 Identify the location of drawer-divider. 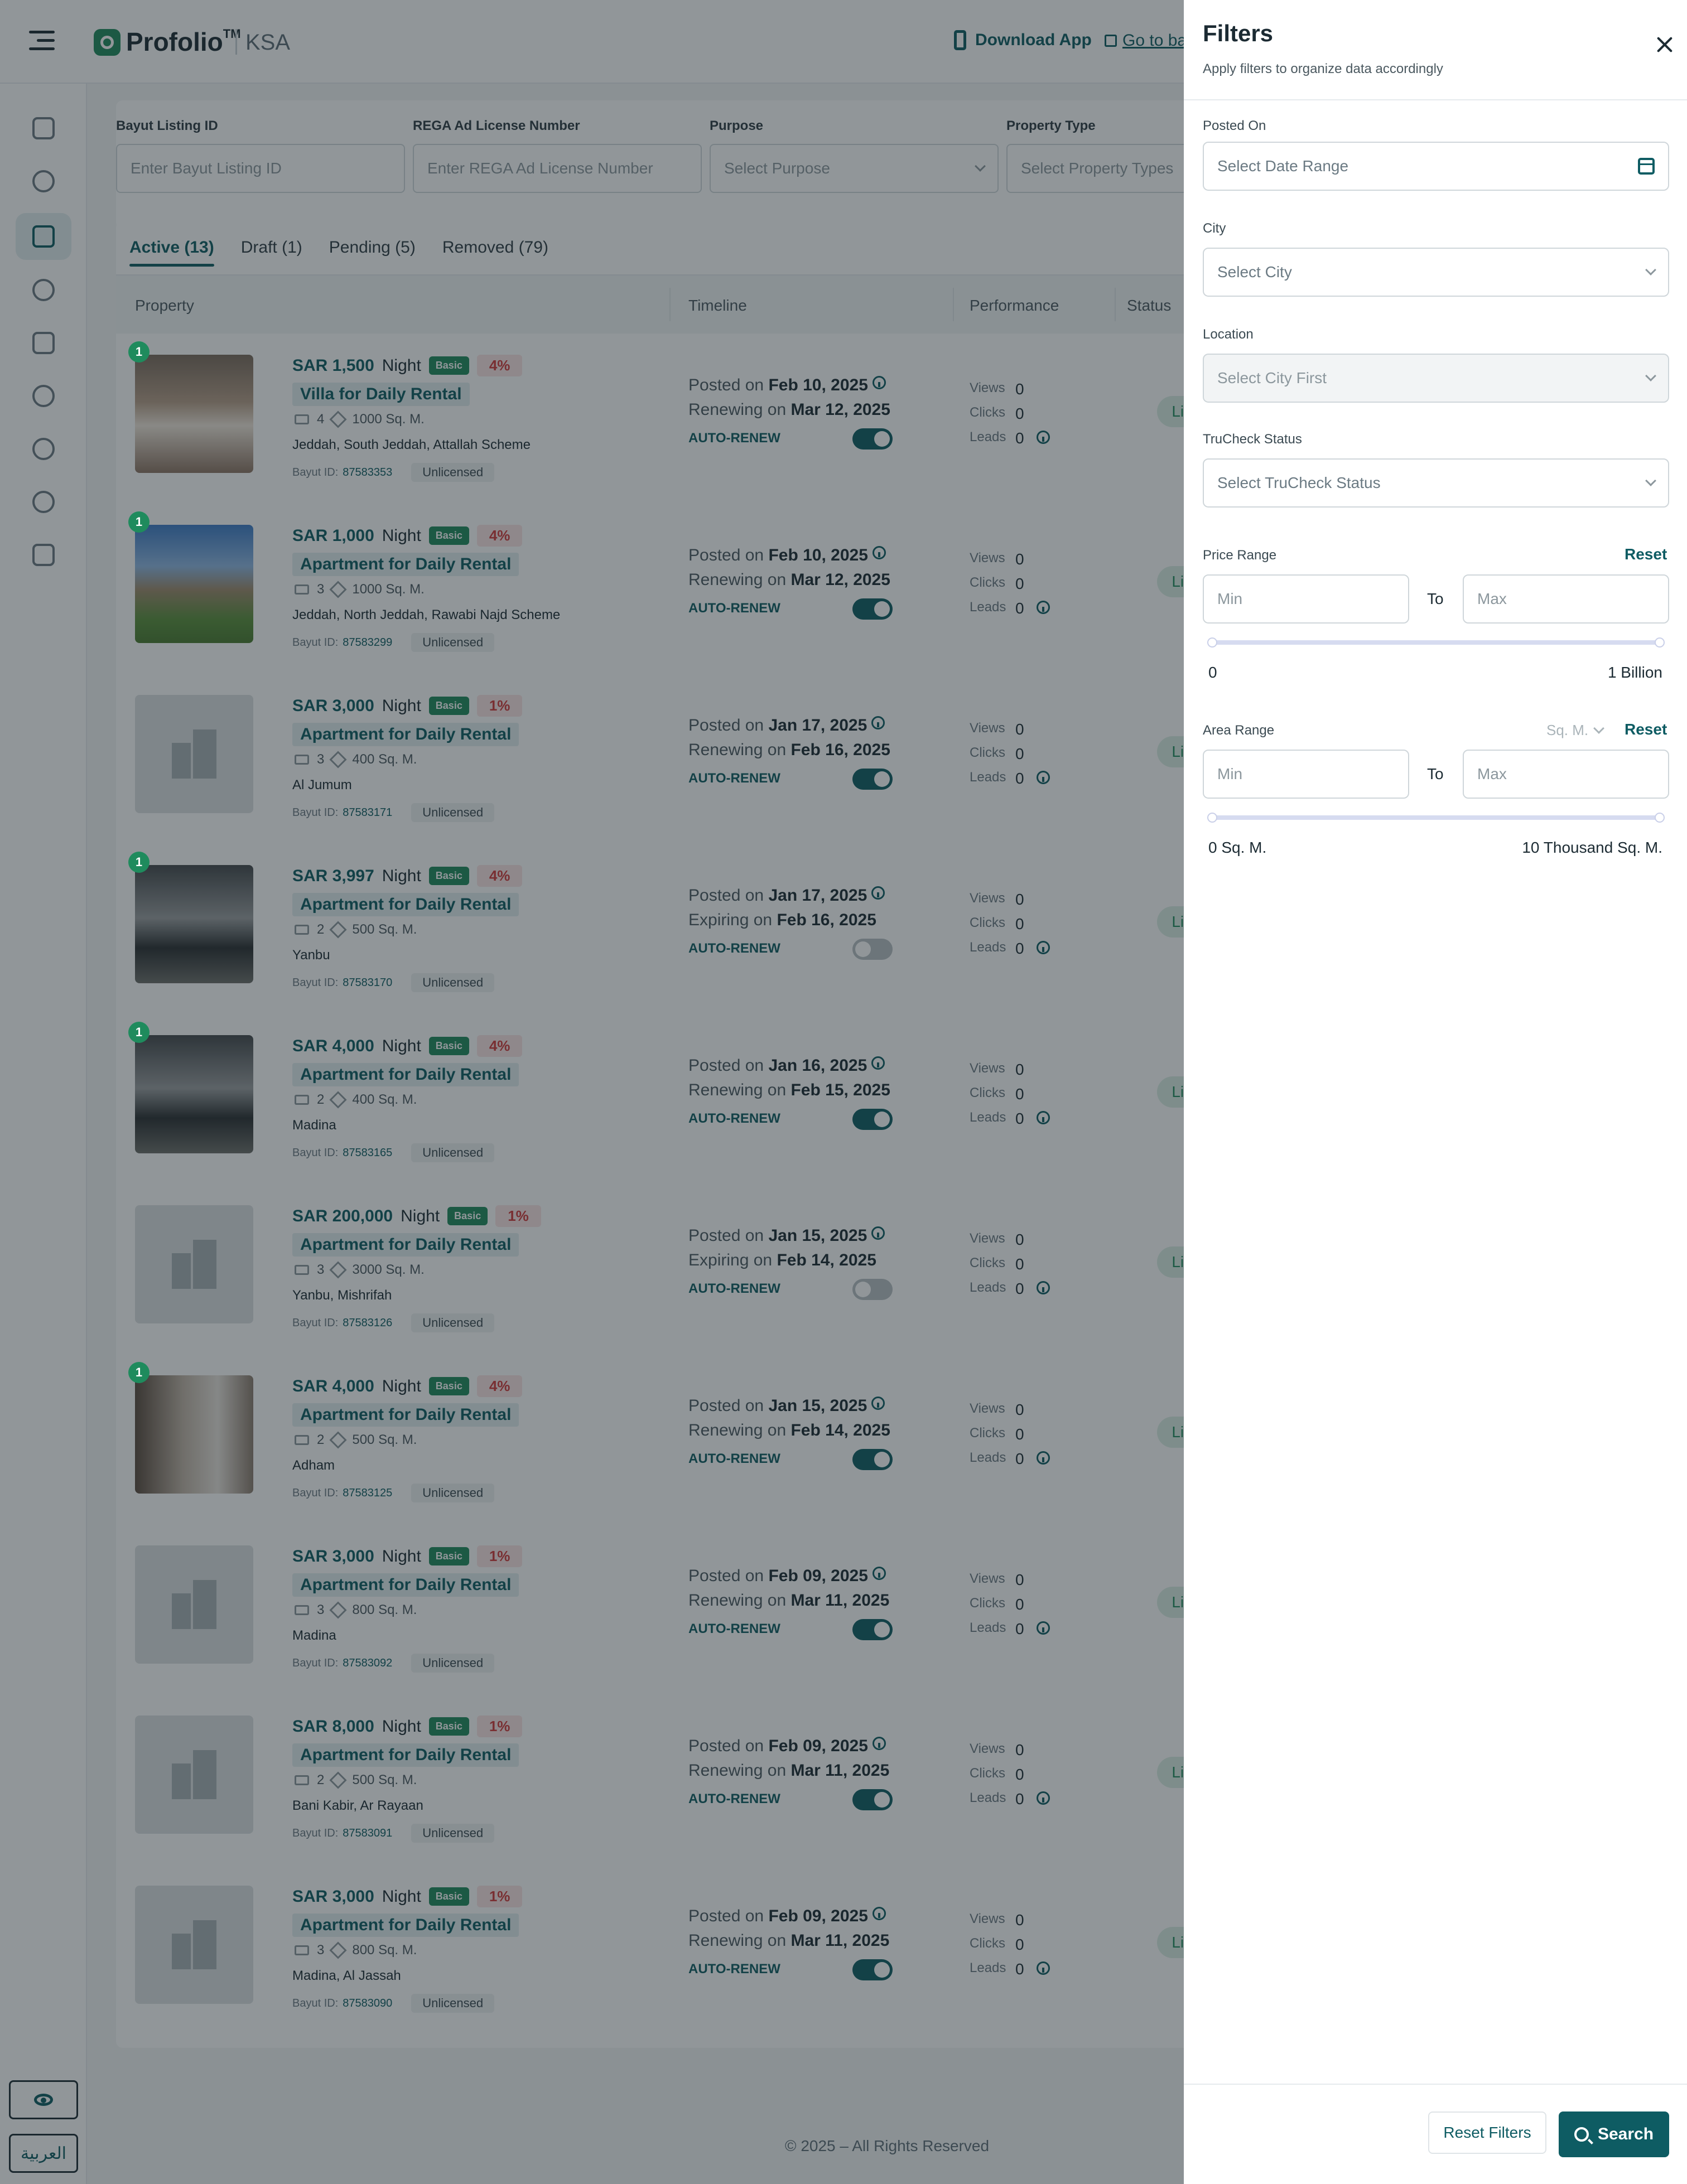
(1436, 100).